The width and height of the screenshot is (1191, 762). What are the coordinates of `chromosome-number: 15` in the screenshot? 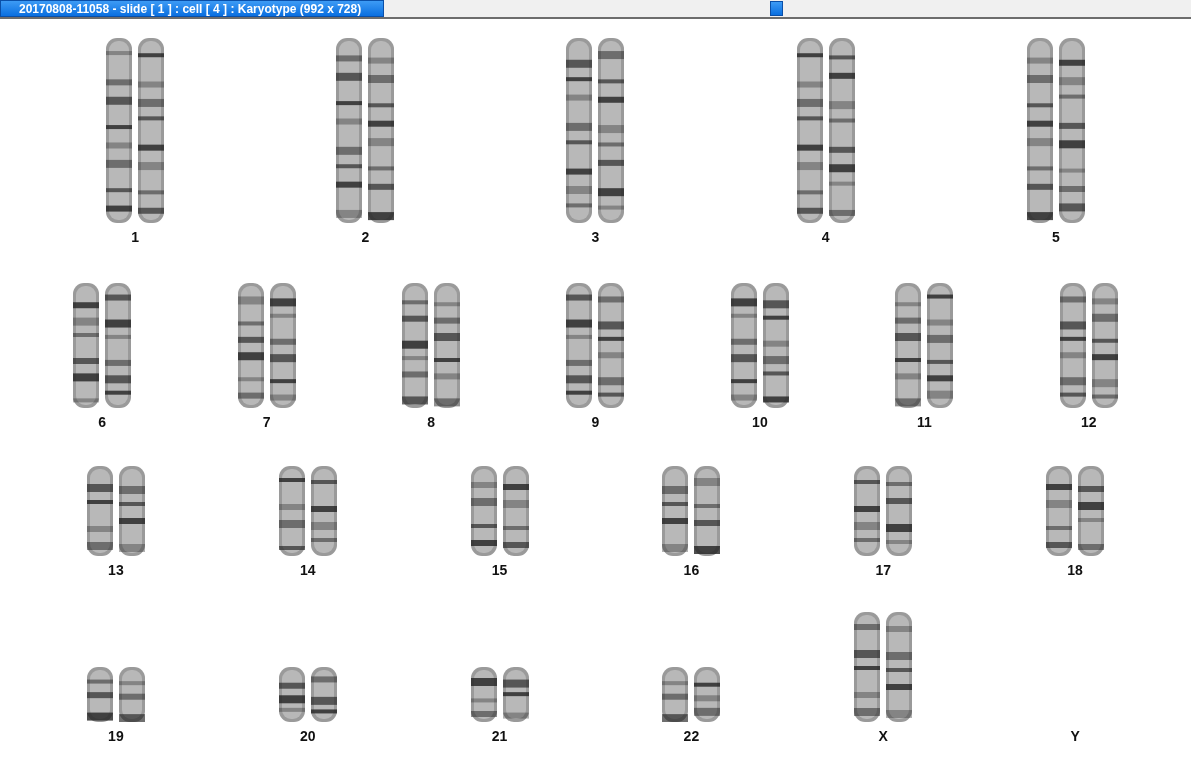 It's located at (499, 570).